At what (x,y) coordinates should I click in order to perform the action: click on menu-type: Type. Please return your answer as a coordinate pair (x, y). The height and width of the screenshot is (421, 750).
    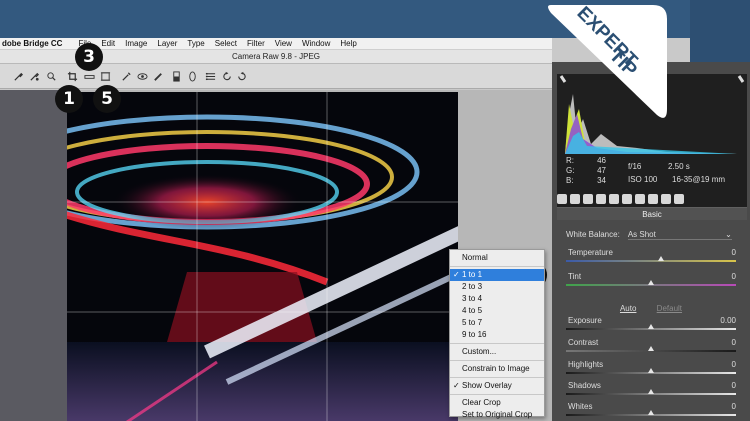
    Looking at the image, I should click on (195, 43).